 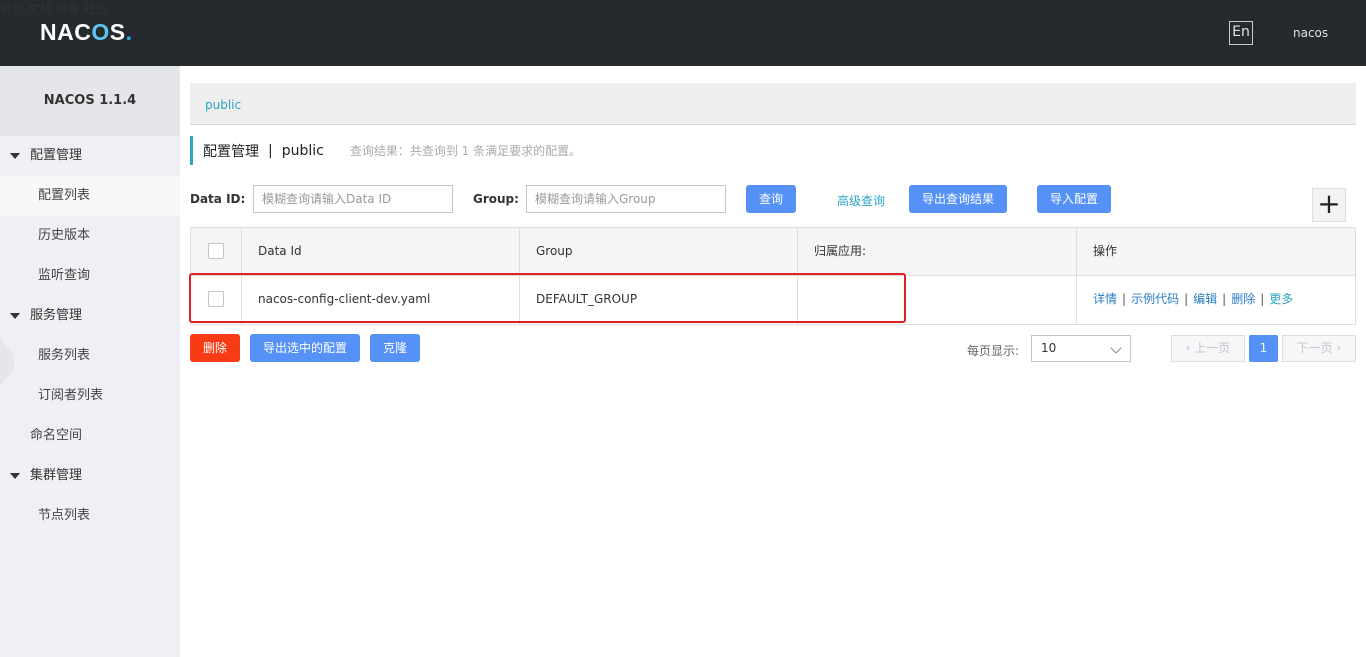 I want to click on query-button: 查询, so click(x=771, y=199).